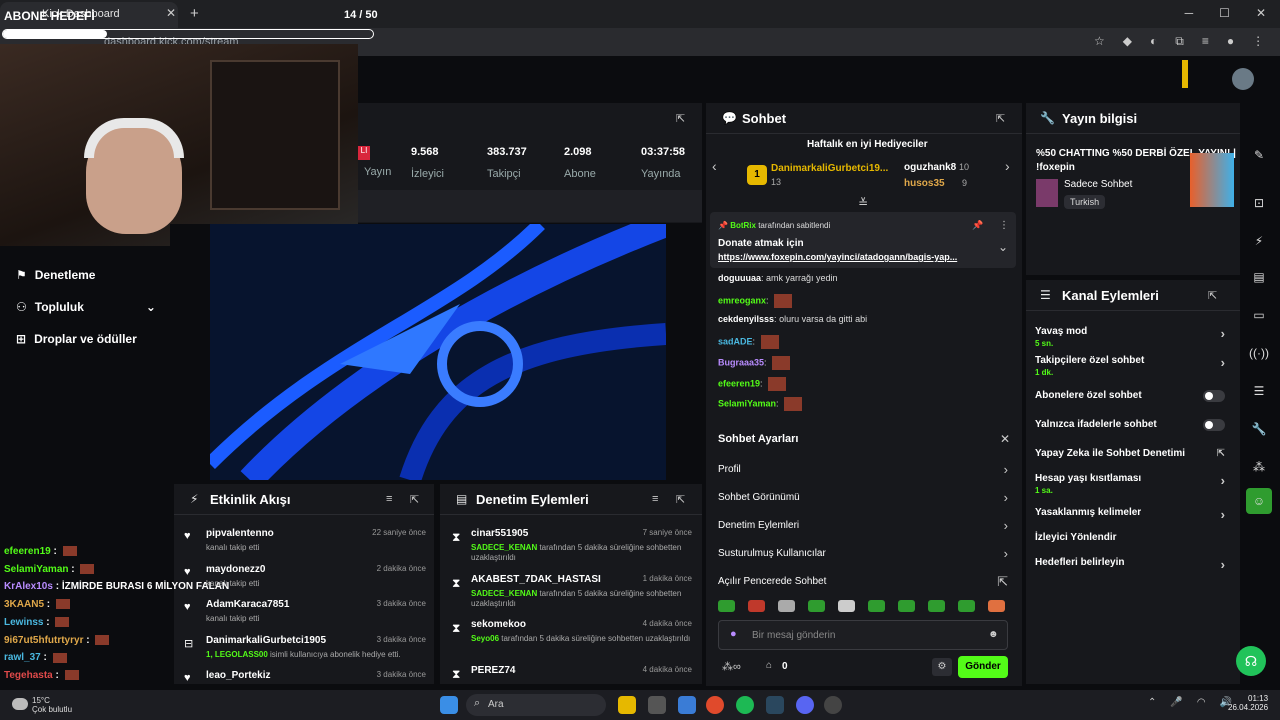  Describe the element at coordinates (1261, 13) in the screenshot. I see `close-window-icon: ✕` at that location.